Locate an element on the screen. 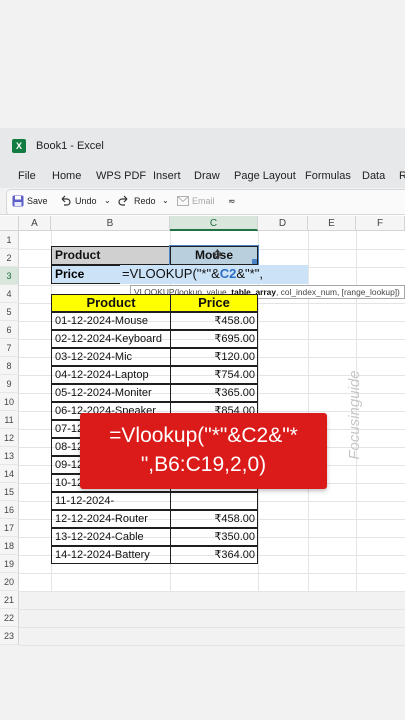  table-cell-product: 01-12-2024-Mouse is located at coordinates (111, 321).